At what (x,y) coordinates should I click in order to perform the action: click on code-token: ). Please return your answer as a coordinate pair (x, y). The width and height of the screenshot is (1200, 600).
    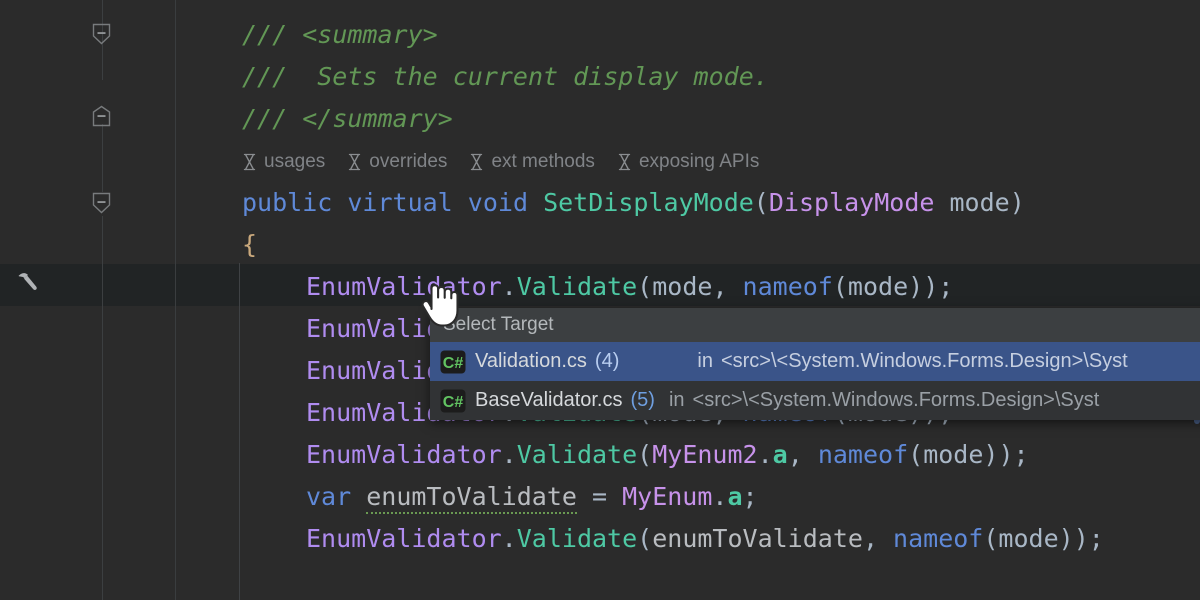
    Looking at the image, I should click on (1017, 202).